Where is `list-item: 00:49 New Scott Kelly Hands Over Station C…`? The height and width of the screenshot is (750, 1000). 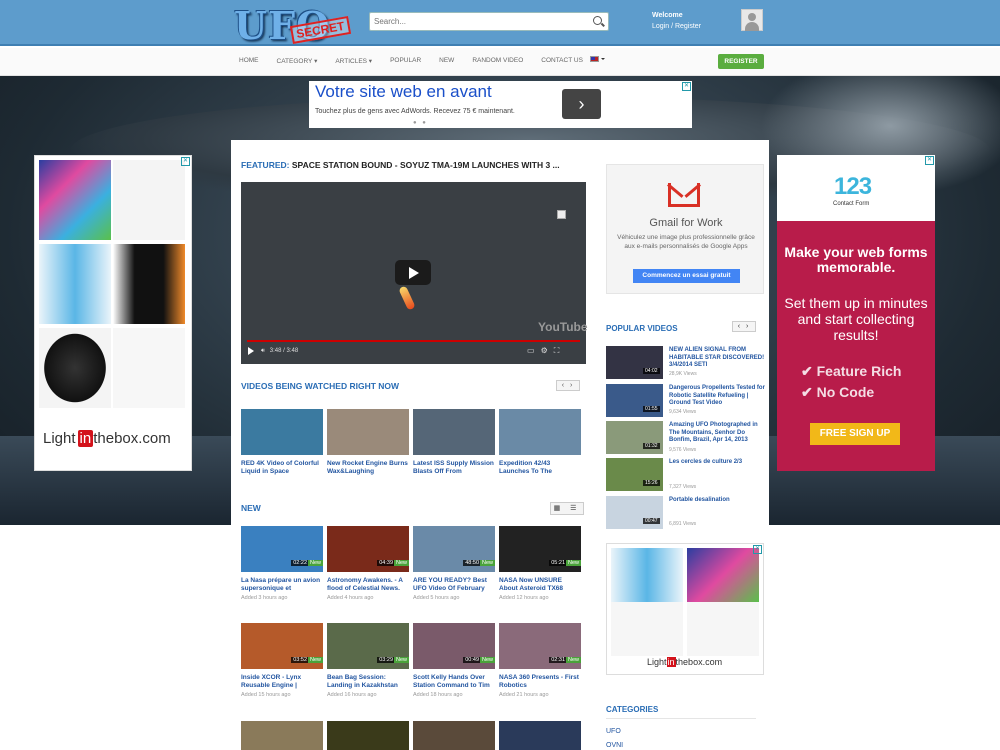
list-item: 00:49 New Scott Kelly Hands Over Station C… is located at coordinates (454, 660).